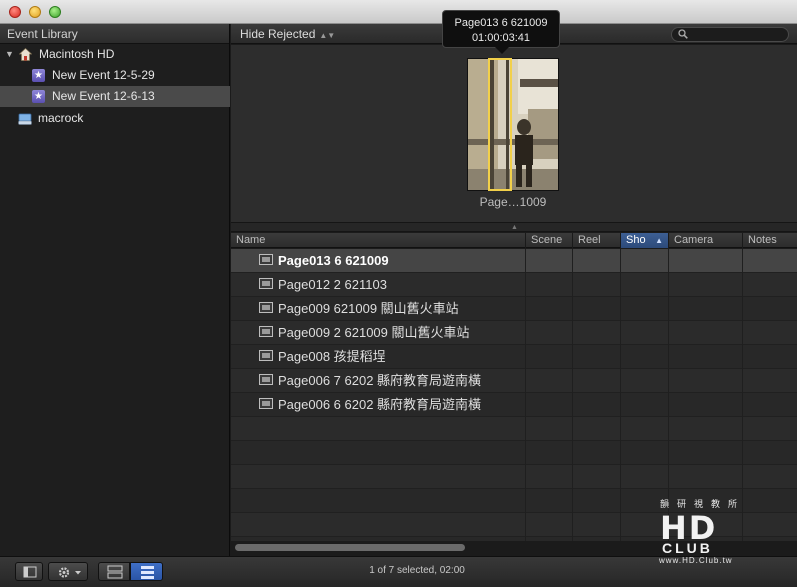 Image resolution: width=797 pixels, height=587 pixels. Describe the element at coordinates (25, 54) in the screenshot. I see `home-drive-icon` at that location.